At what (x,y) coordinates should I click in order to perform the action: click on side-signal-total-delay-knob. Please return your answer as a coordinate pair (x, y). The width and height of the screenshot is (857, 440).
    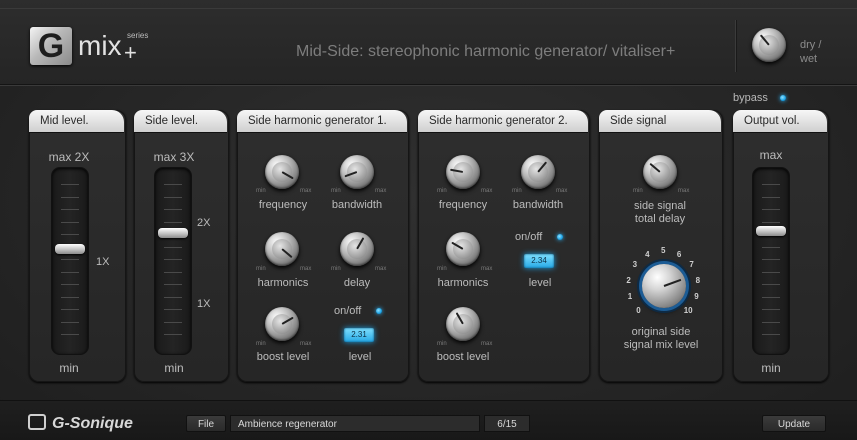
    Looking at the image, I should click on (660, 172).